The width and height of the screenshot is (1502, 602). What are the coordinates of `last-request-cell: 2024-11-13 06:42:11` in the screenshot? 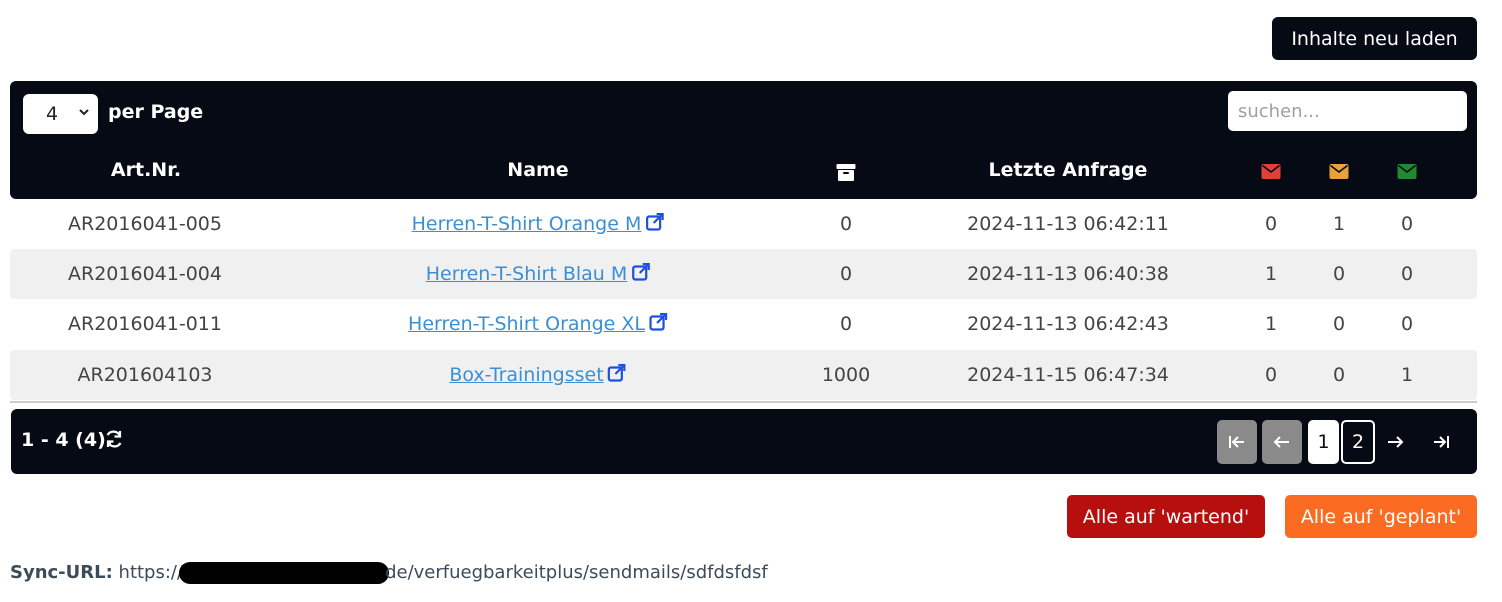 It's located at (1068, 224).